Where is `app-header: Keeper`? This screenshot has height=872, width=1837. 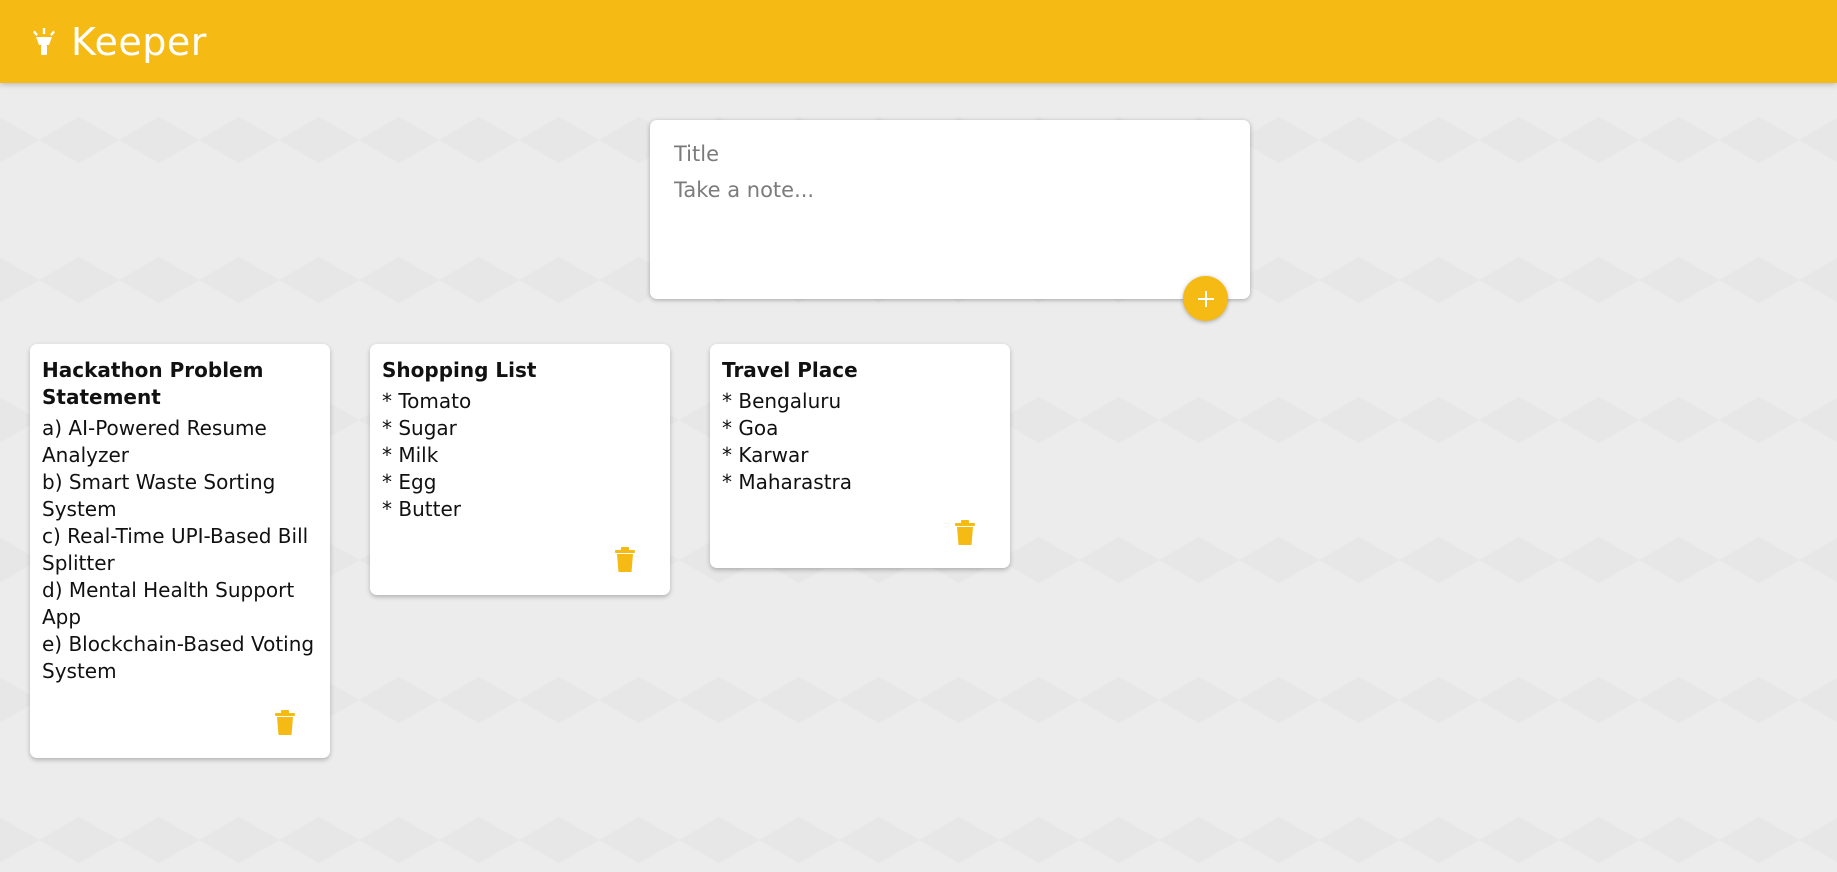
app-header: Keeper is located at coordinates (918, 41).